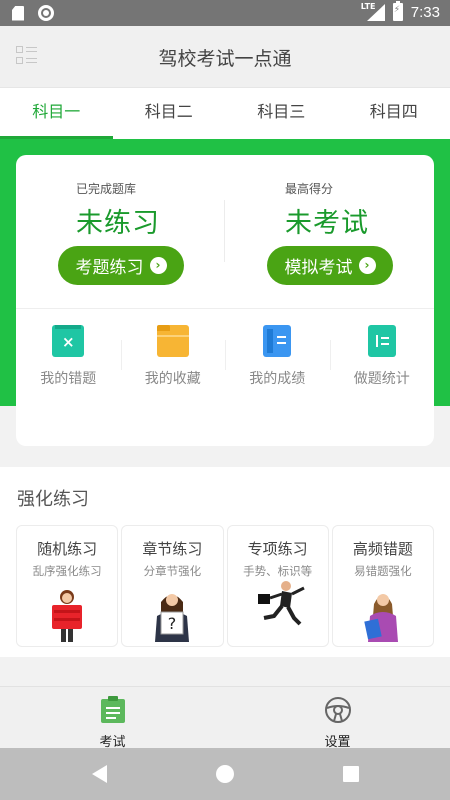 The height and width of the screenshot is (800, 450). Describe the element at coordinates (368, 6) in the screenshot. I see `network-label: LTE` at that location.